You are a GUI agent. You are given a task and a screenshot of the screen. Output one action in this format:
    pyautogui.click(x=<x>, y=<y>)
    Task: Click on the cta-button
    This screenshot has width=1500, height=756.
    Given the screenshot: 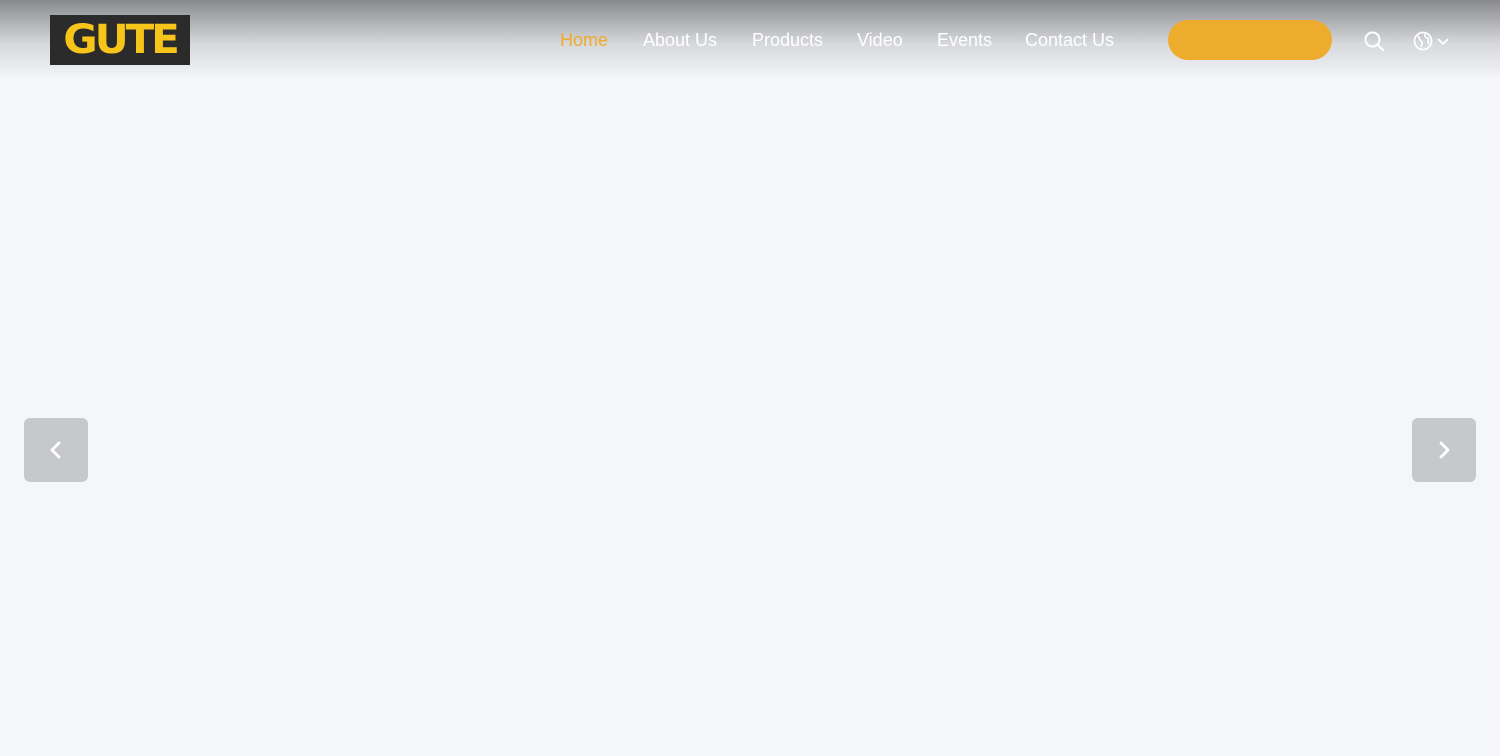 What is the action you would take?
    pyautogui.click(x=1250, y=40)
    